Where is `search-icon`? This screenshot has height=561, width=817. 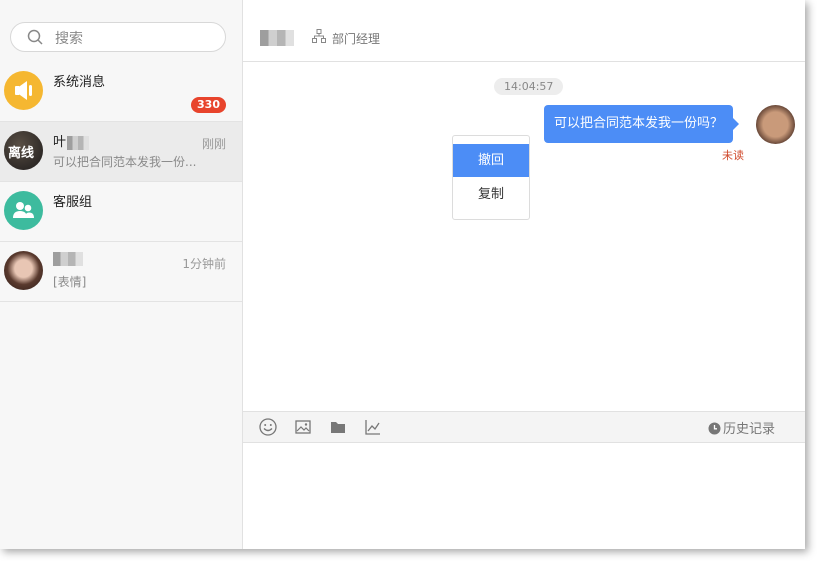 search-icon is located at coordinates (35, 37).